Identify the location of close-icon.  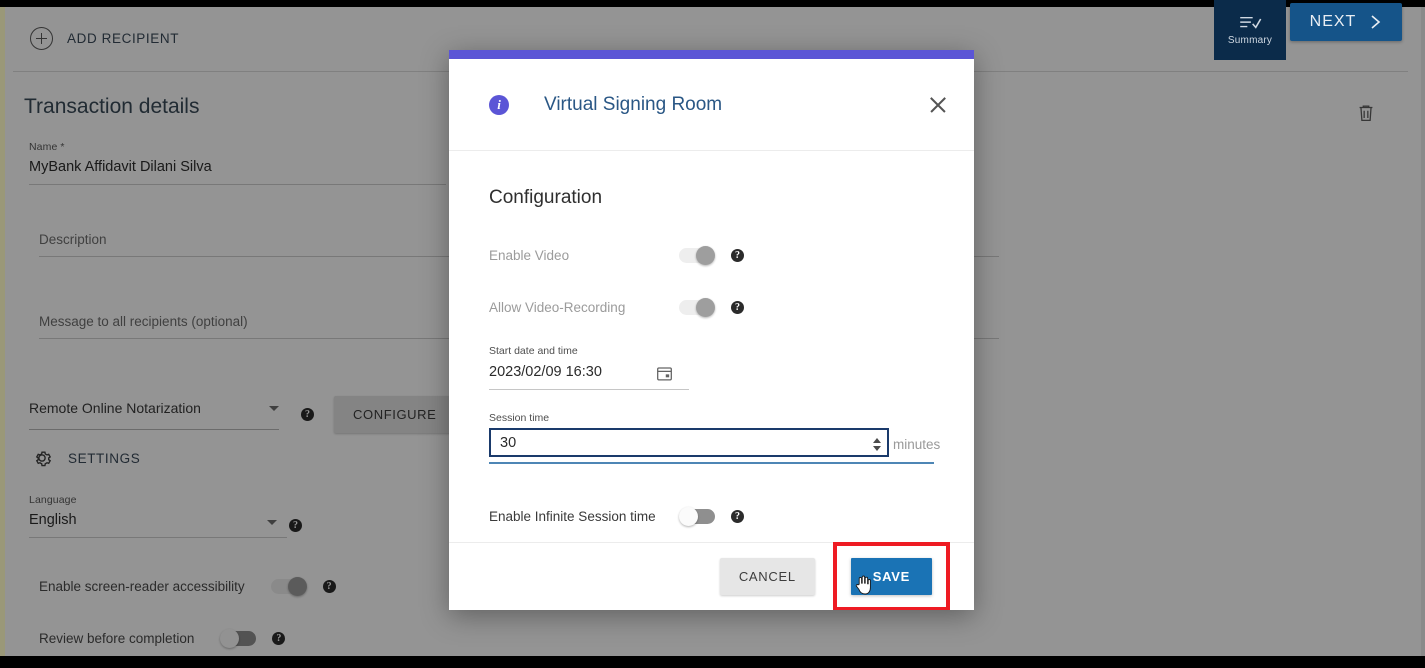
(938, 105).